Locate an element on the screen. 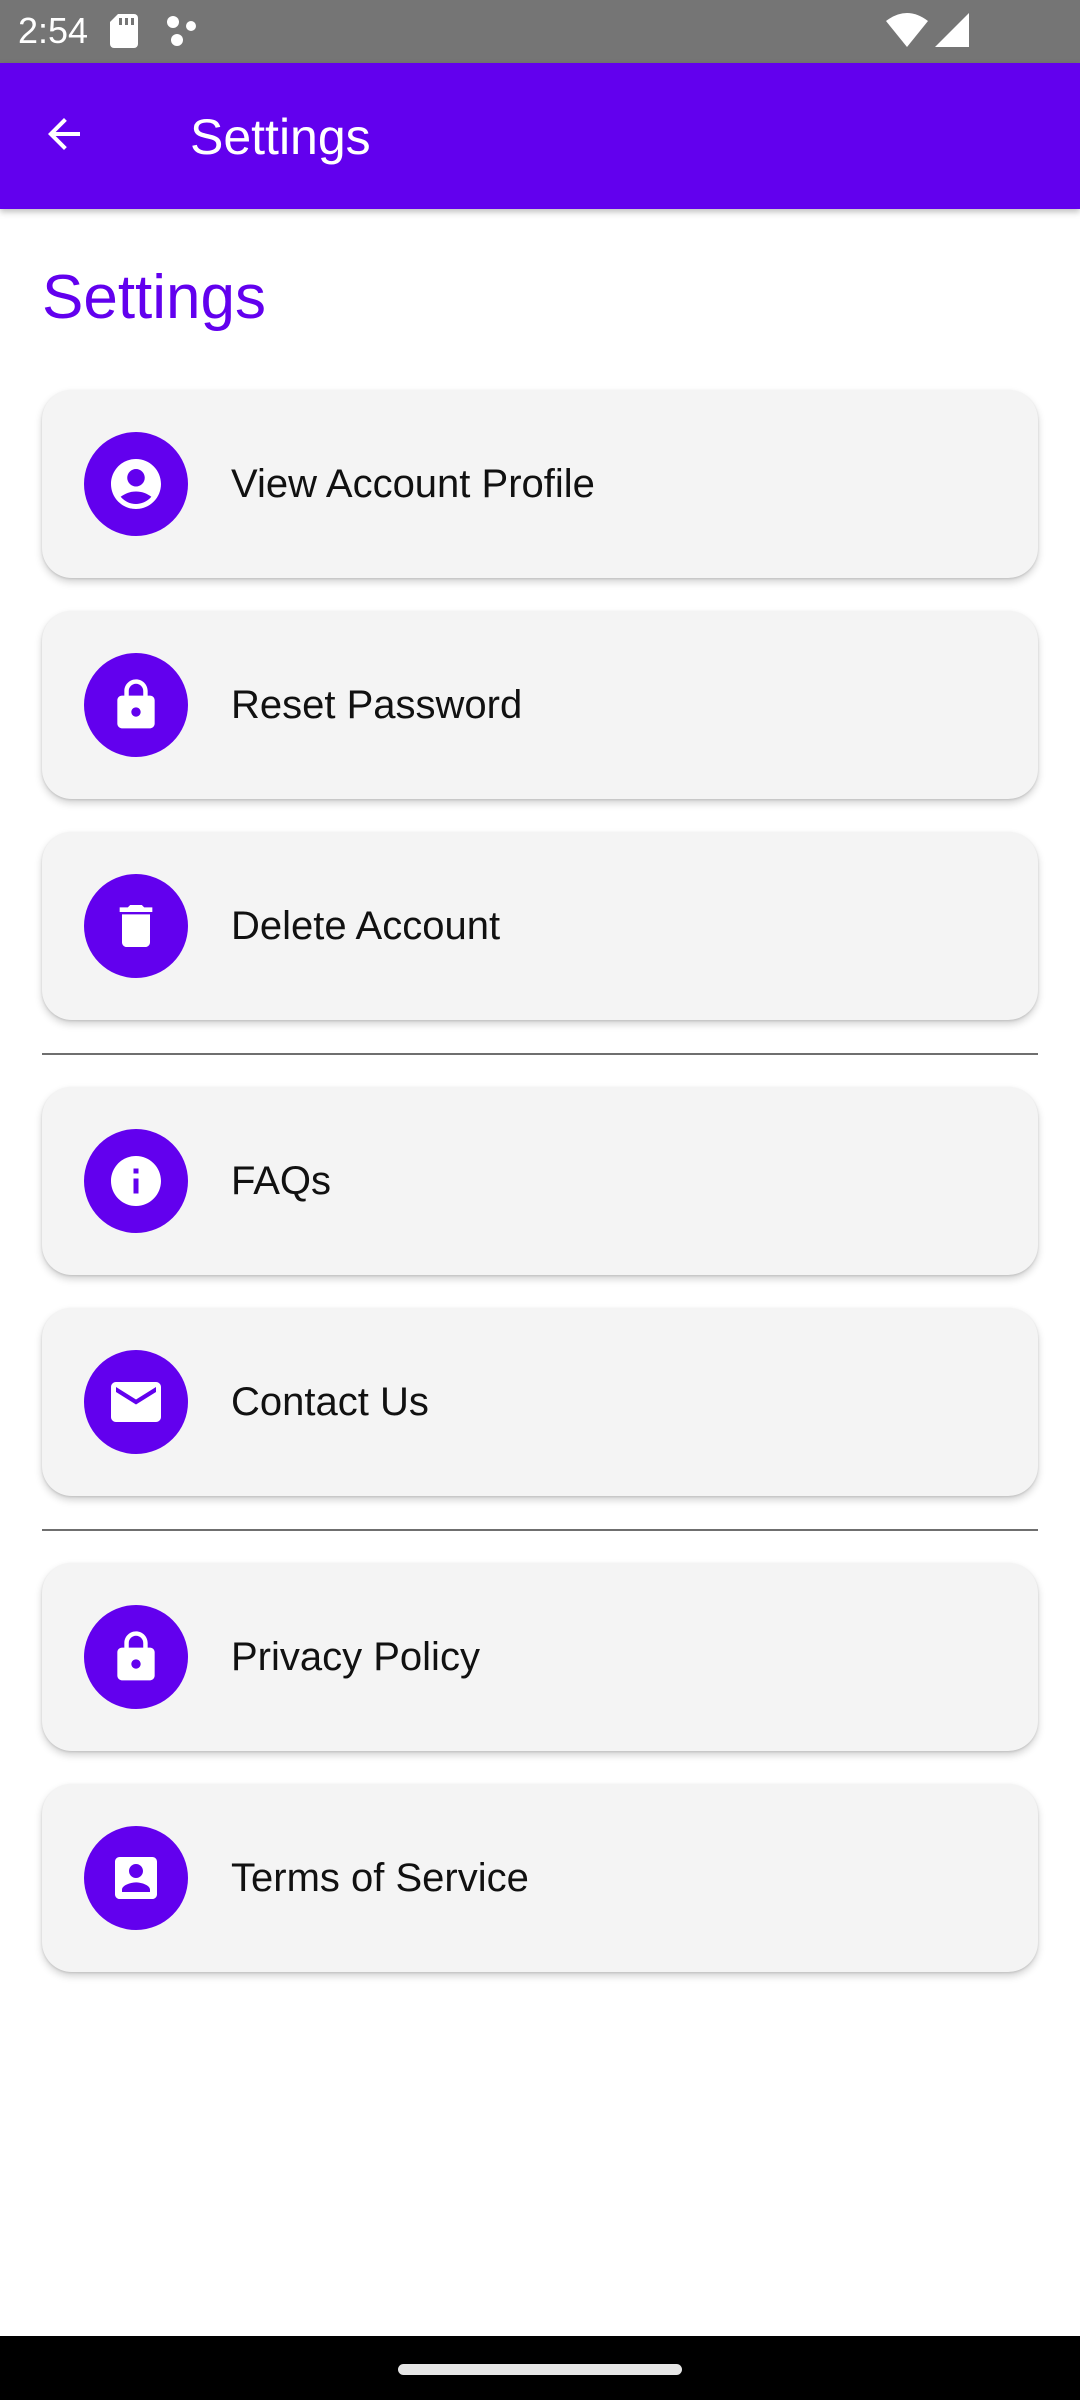 This screenshot has height=2400, width=1080. privacy-policy-button: Privacy Policy is located at coordinates (540, 1657).